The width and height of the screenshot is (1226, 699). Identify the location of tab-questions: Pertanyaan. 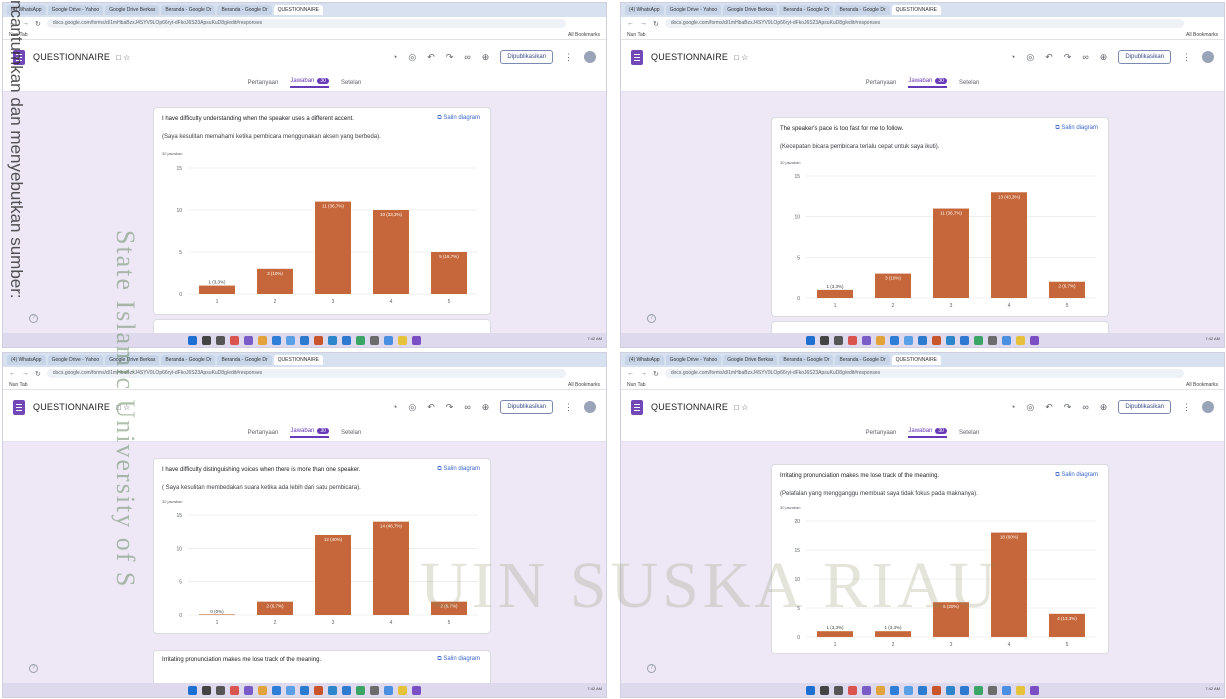
(263, 433).